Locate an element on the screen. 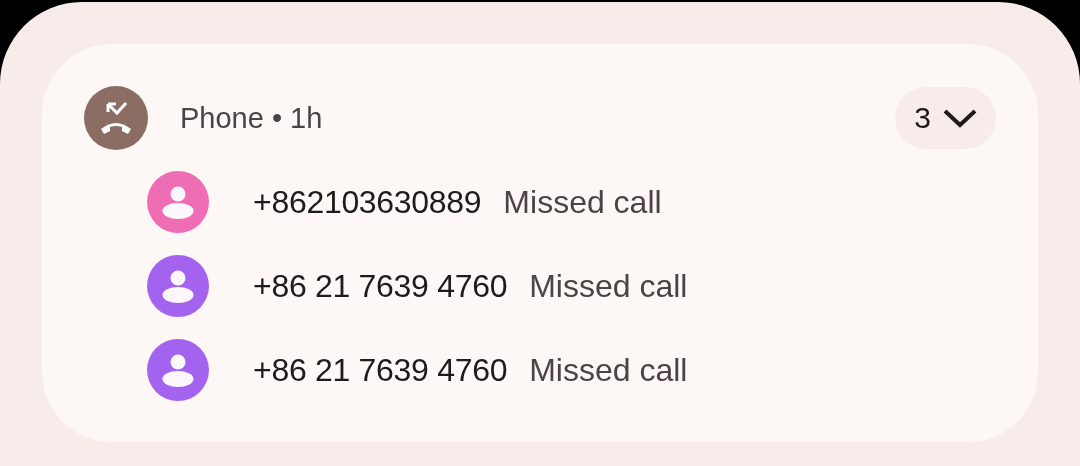  expand-button: 3 is located at coordinates (945, 118).